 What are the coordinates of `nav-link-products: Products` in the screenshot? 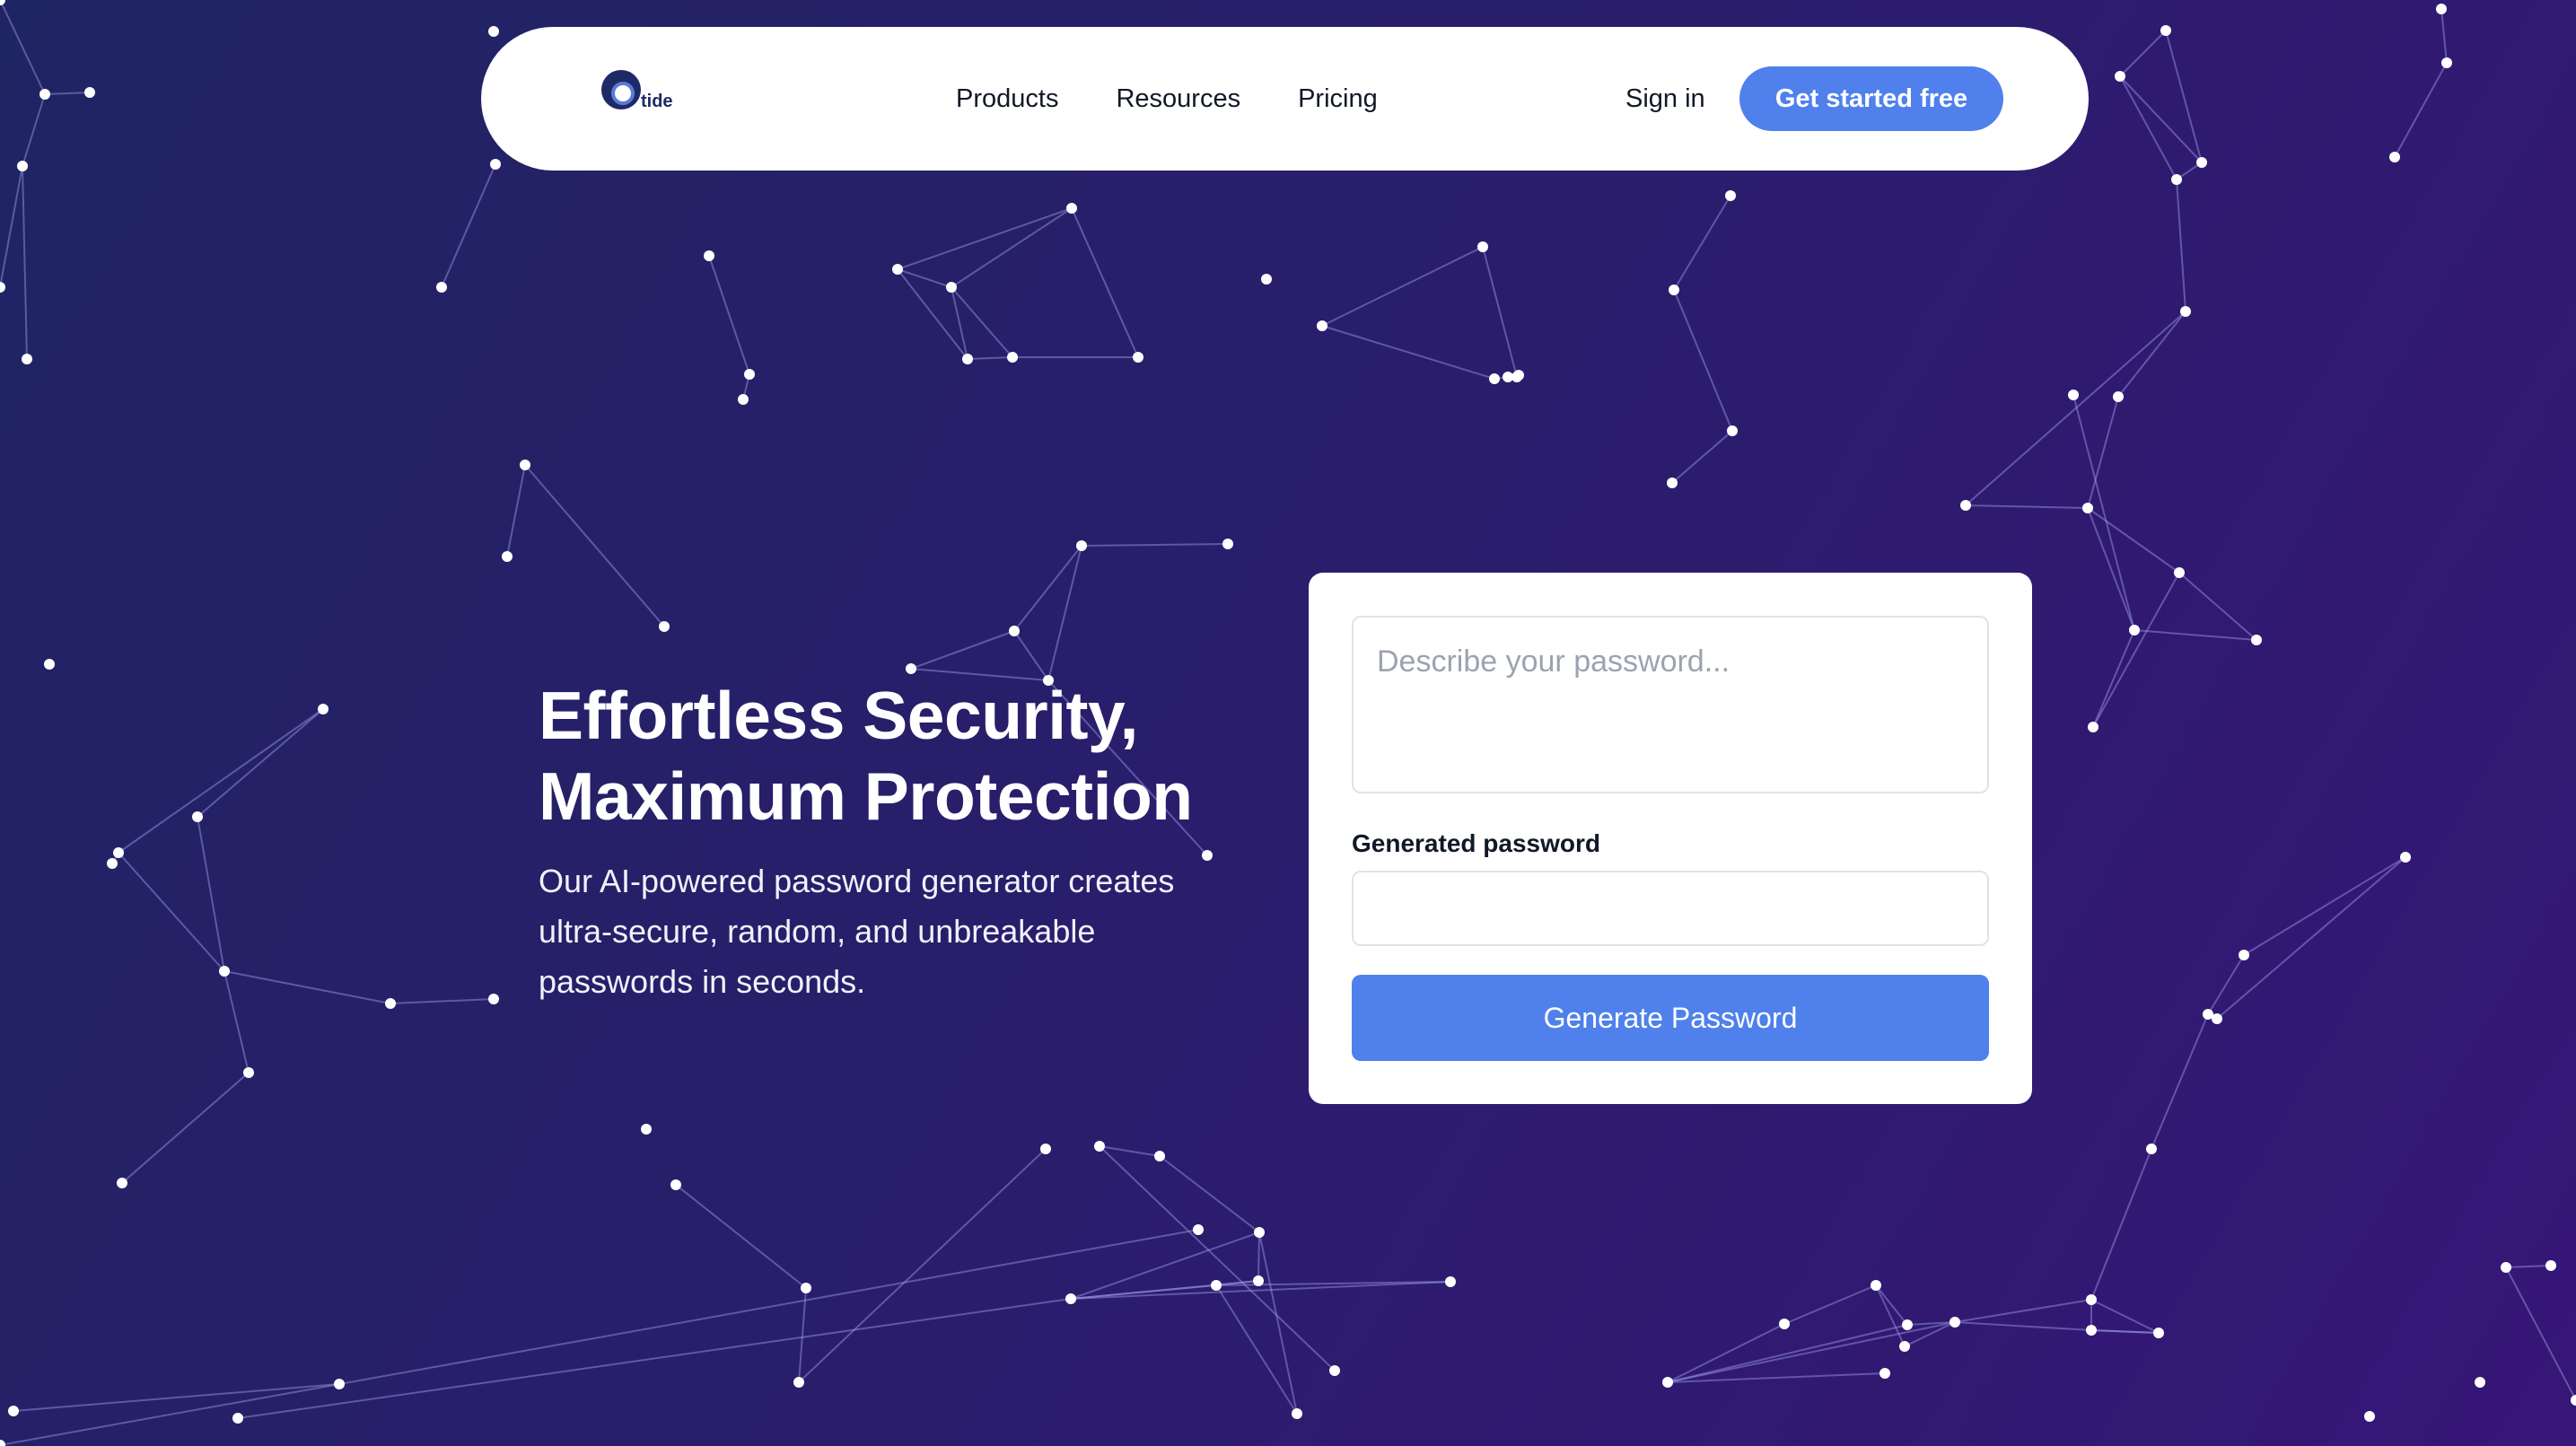 It's located at (1007, 99).